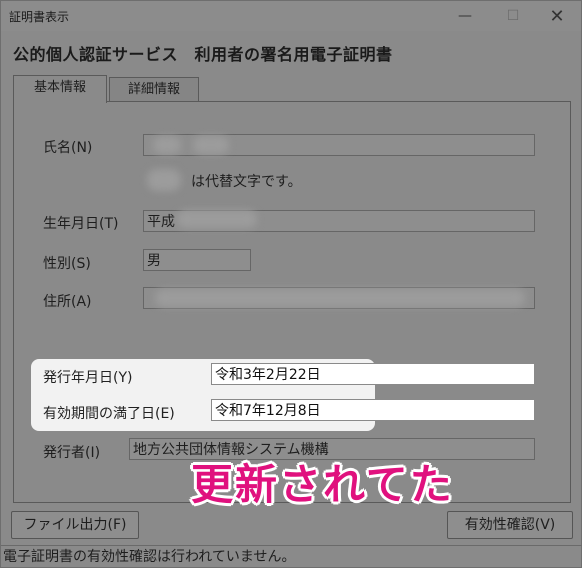 This screenshot has height=568, width=582. I want to click on gender-label: 性別(S), so click(67, 264).